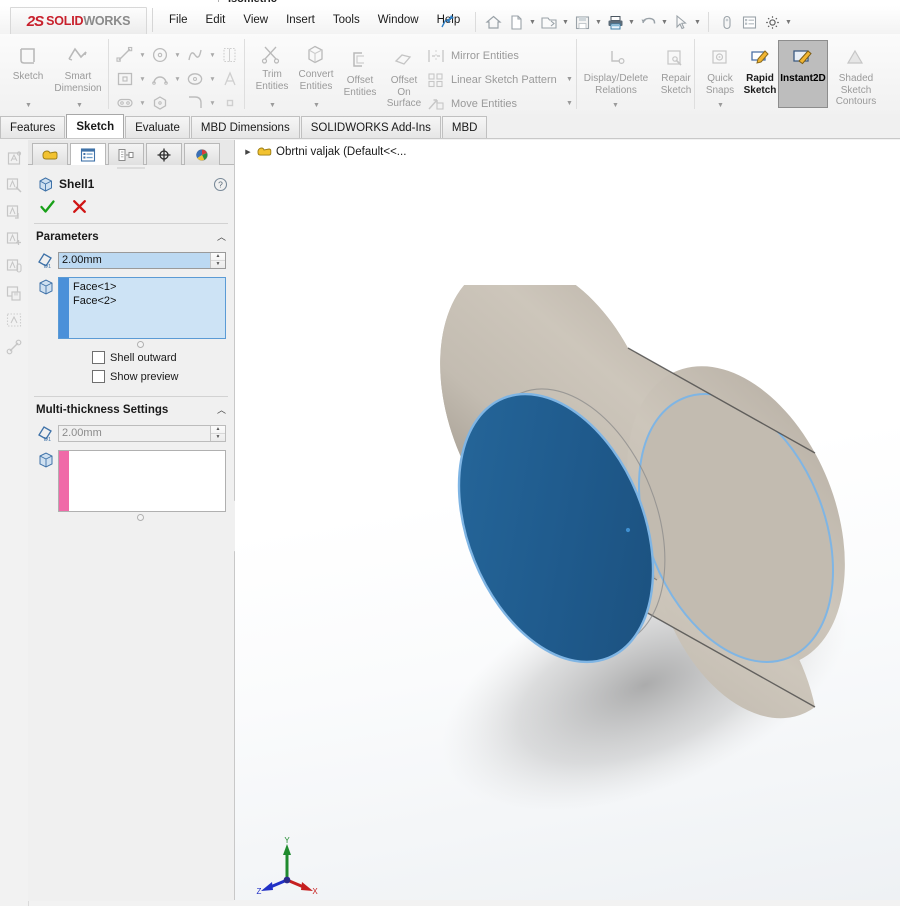 The width and height of the screenshot is (900, 906). I want to click on annotation-link-icon, so click(14, 347).